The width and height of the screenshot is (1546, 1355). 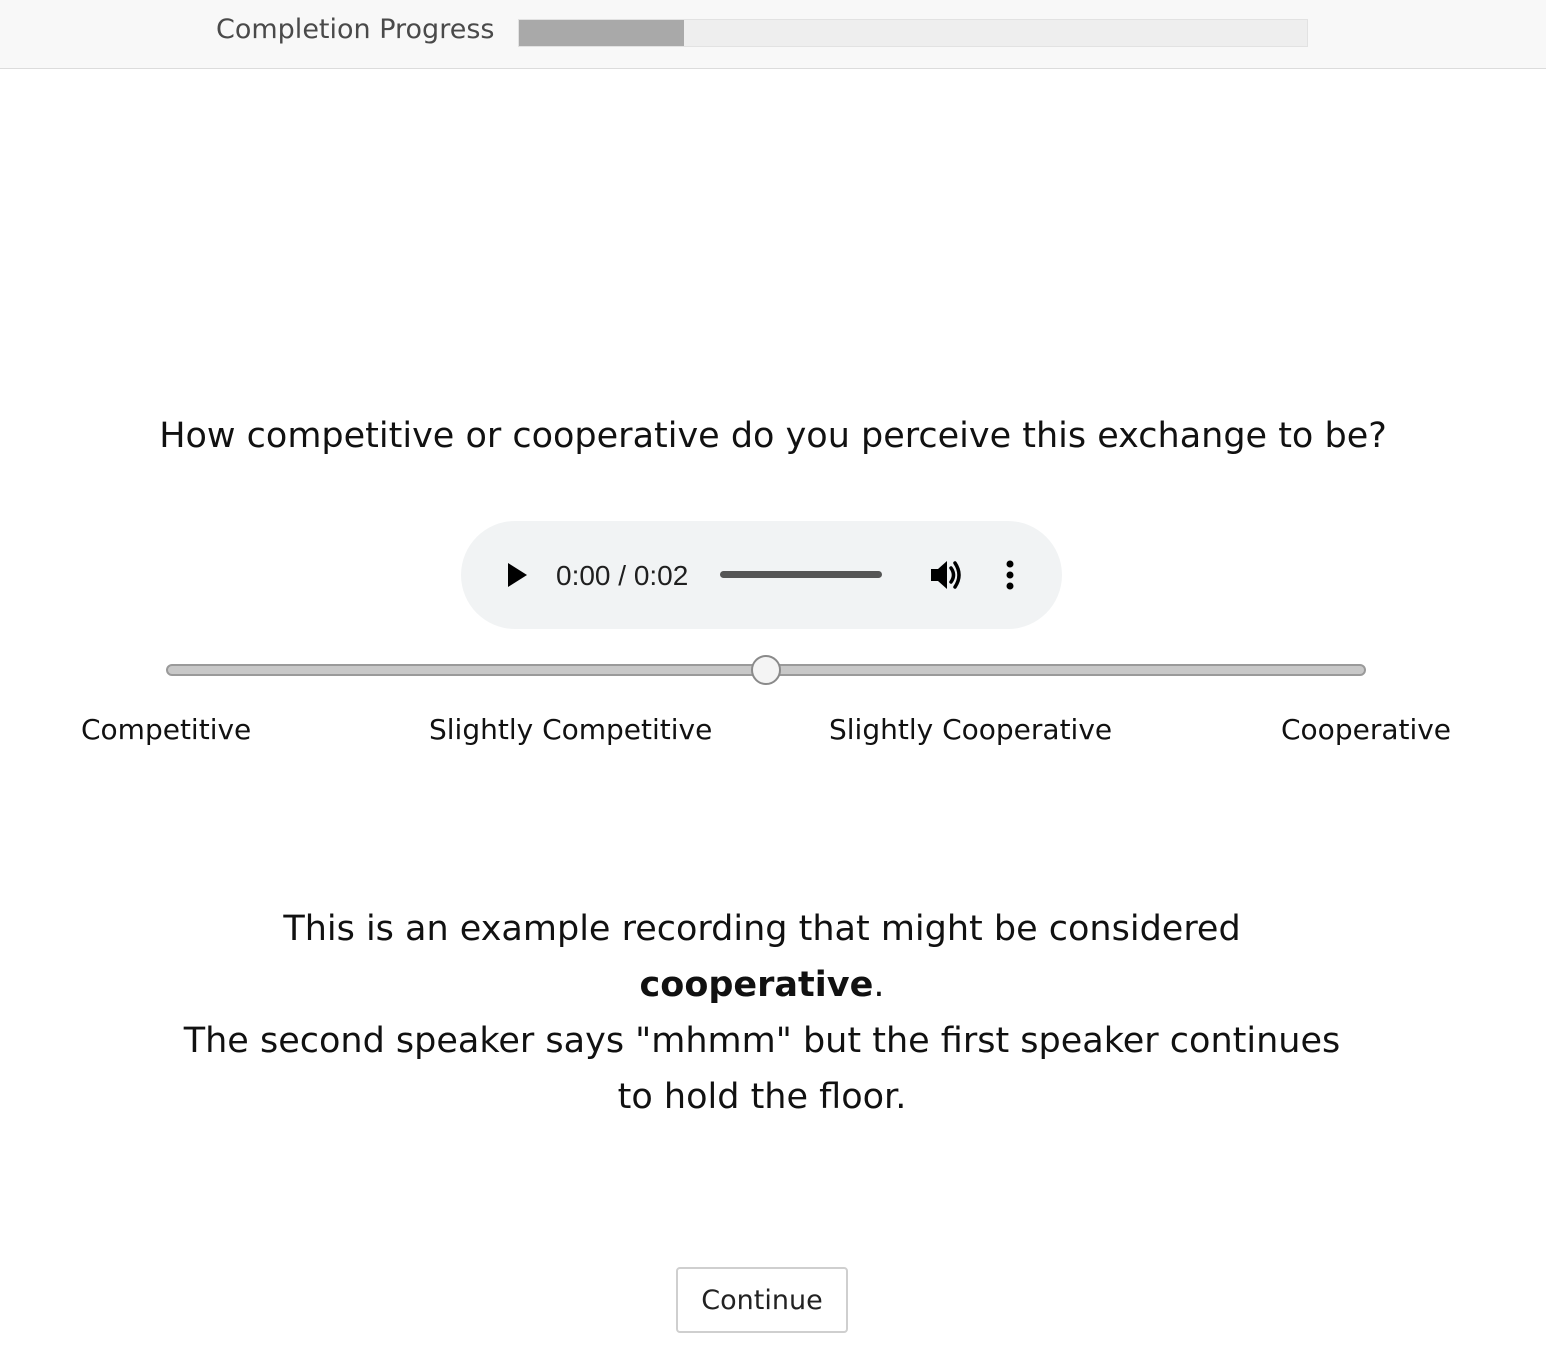 What do you see at coordinates (801, 574) in the screenshot?
I see `audio-seek-bar` at bounding box center [801, 574].